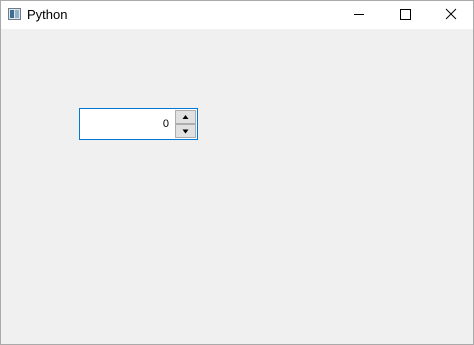 This screenshot has width=474, height=345. Describe the element at coordinates (47, 14) in the screenshot. I see `window-title: Python` at that location.